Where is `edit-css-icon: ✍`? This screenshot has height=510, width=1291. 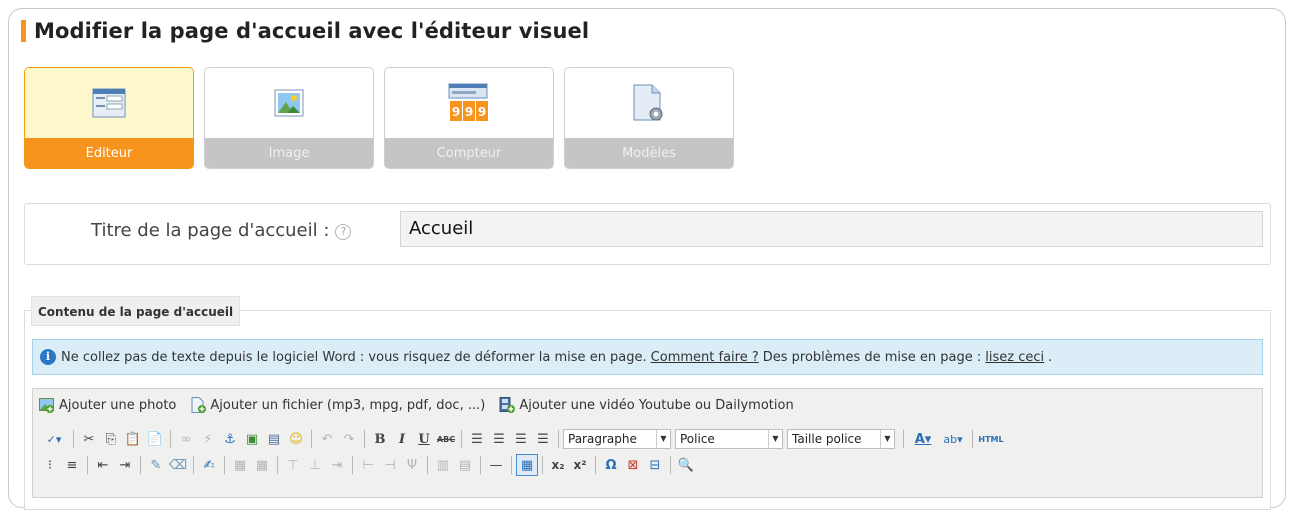 edit-css-icon: ✍ is located at coordinates (209, 465).